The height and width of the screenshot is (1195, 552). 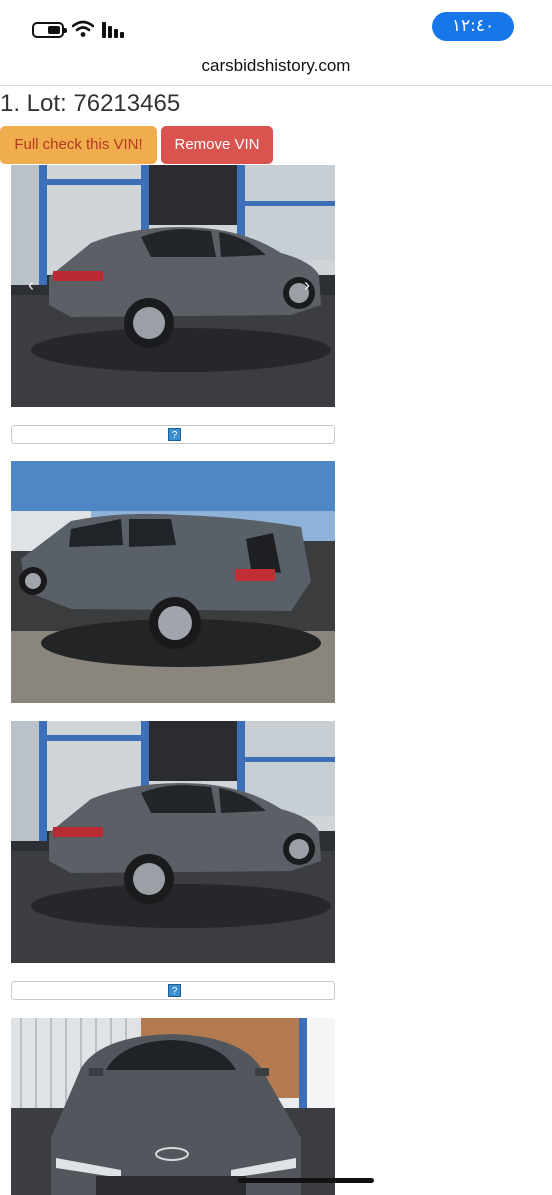 What do you see at coordinates (276, 66) in the screenshot?
I see `address-bar: carsbidshistory.com` at bounding box center [276, 66].